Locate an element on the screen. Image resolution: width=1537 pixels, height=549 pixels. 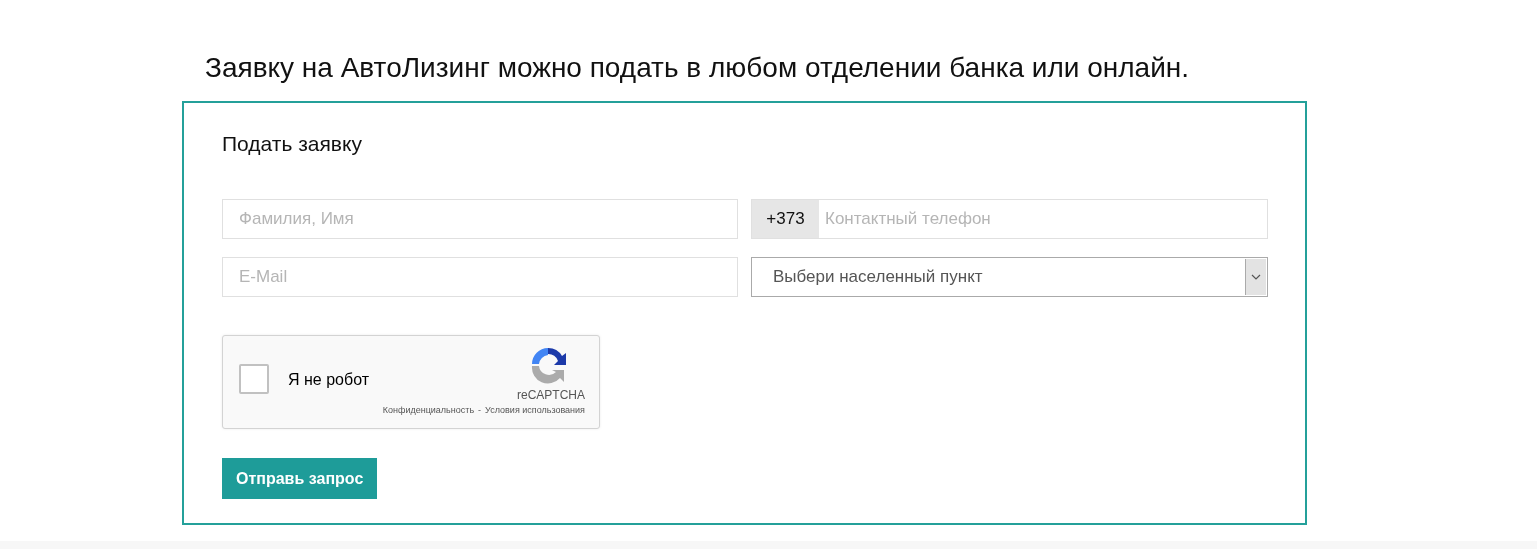
locality-dropdown: Выбери населенный пункт is located at coordinates (1009, 277).